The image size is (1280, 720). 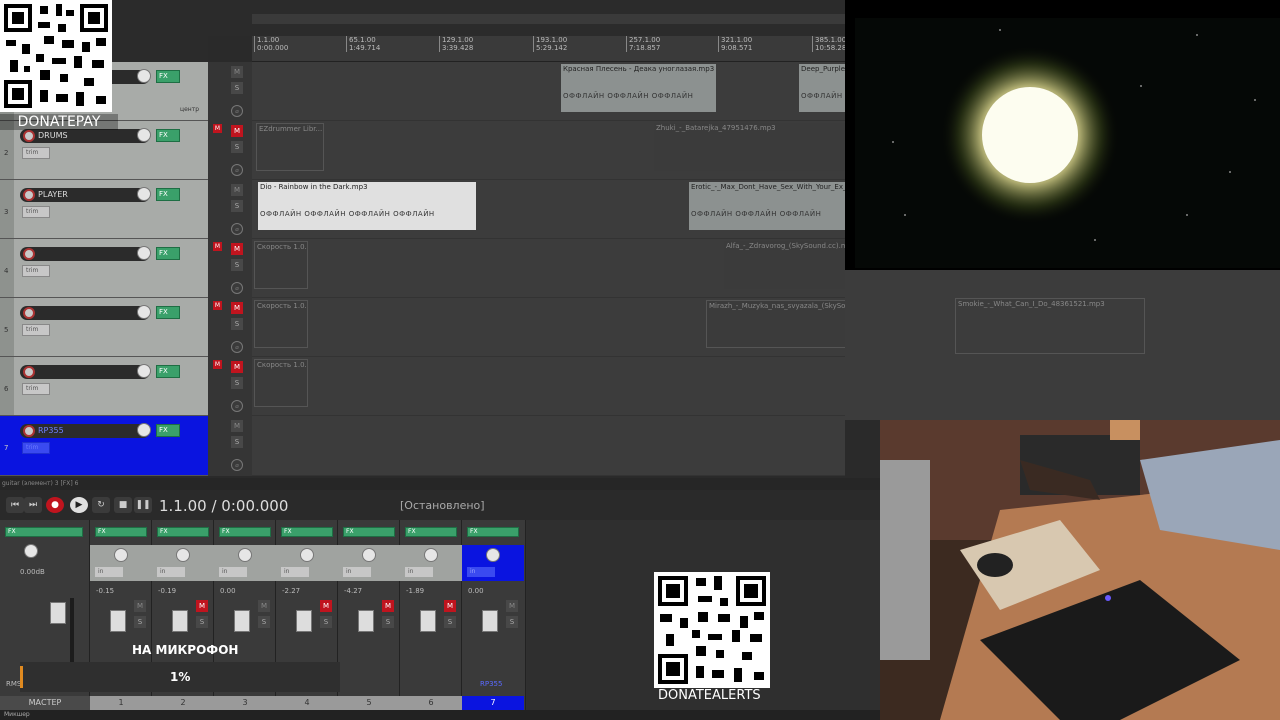 I want to click on track-3: 3 PLAYER FX trim, so click(x=104, y=209).